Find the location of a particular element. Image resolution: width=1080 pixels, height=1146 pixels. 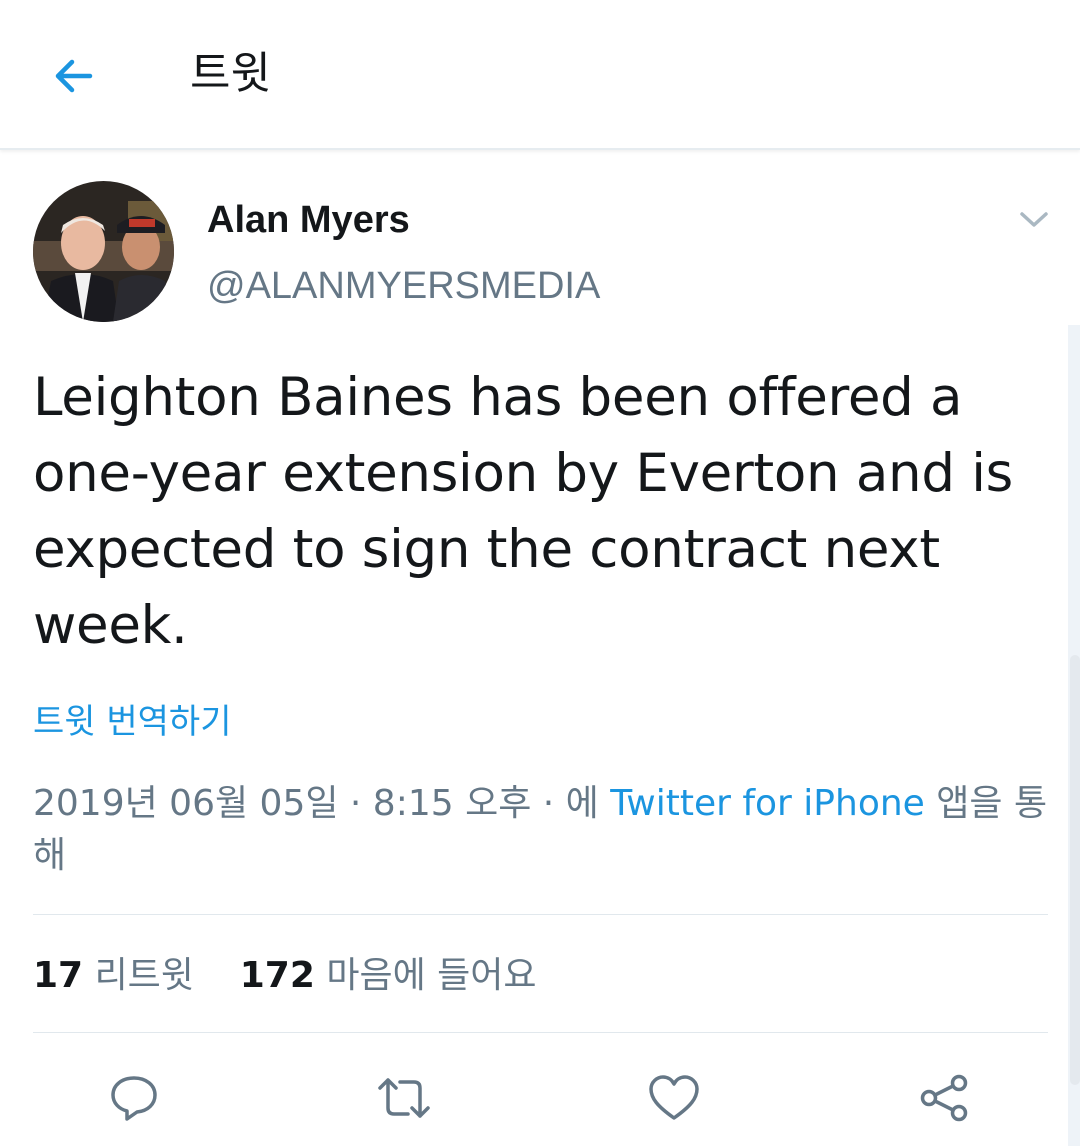

retweet-icon is located at coordinates (404, 1098).